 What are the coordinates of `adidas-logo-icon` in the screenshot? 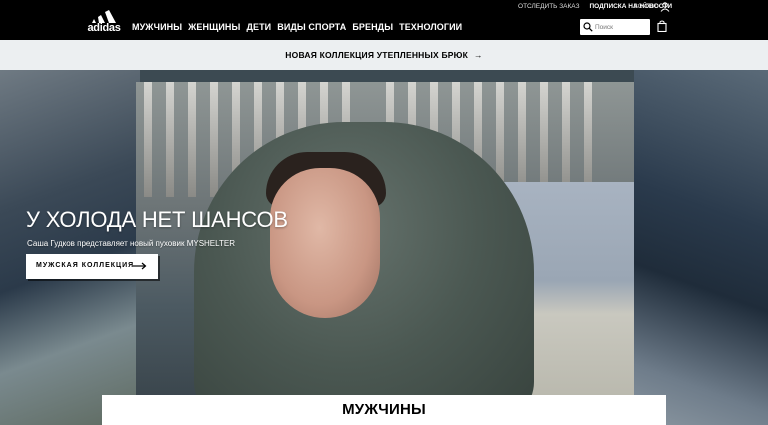 It's located at (104, 16).